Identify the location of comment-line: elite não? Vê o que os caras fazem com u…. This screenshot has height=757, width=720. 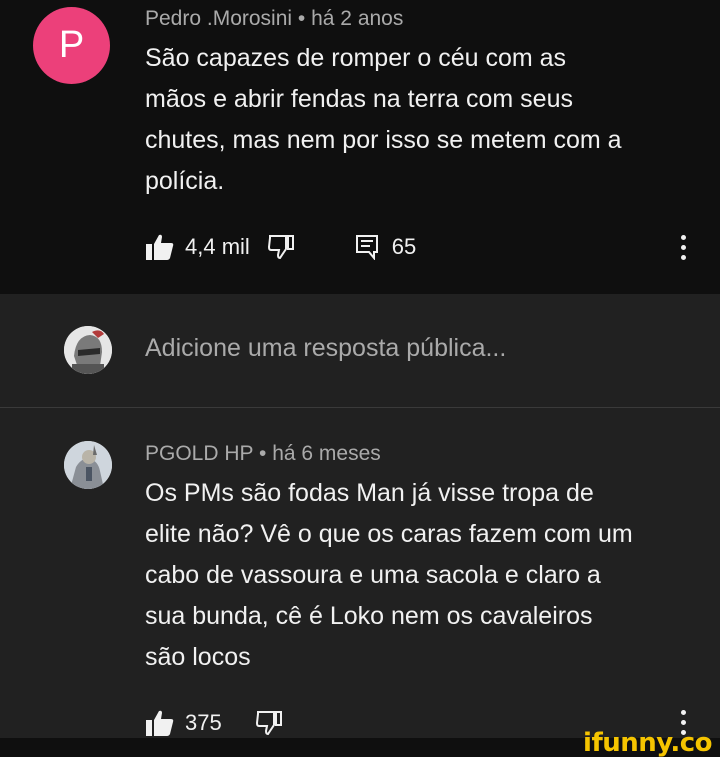
(389, 534).